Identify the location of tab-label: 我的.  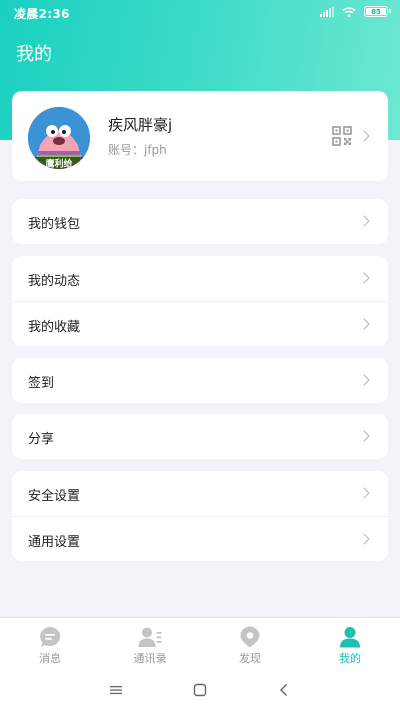
(350, 658).